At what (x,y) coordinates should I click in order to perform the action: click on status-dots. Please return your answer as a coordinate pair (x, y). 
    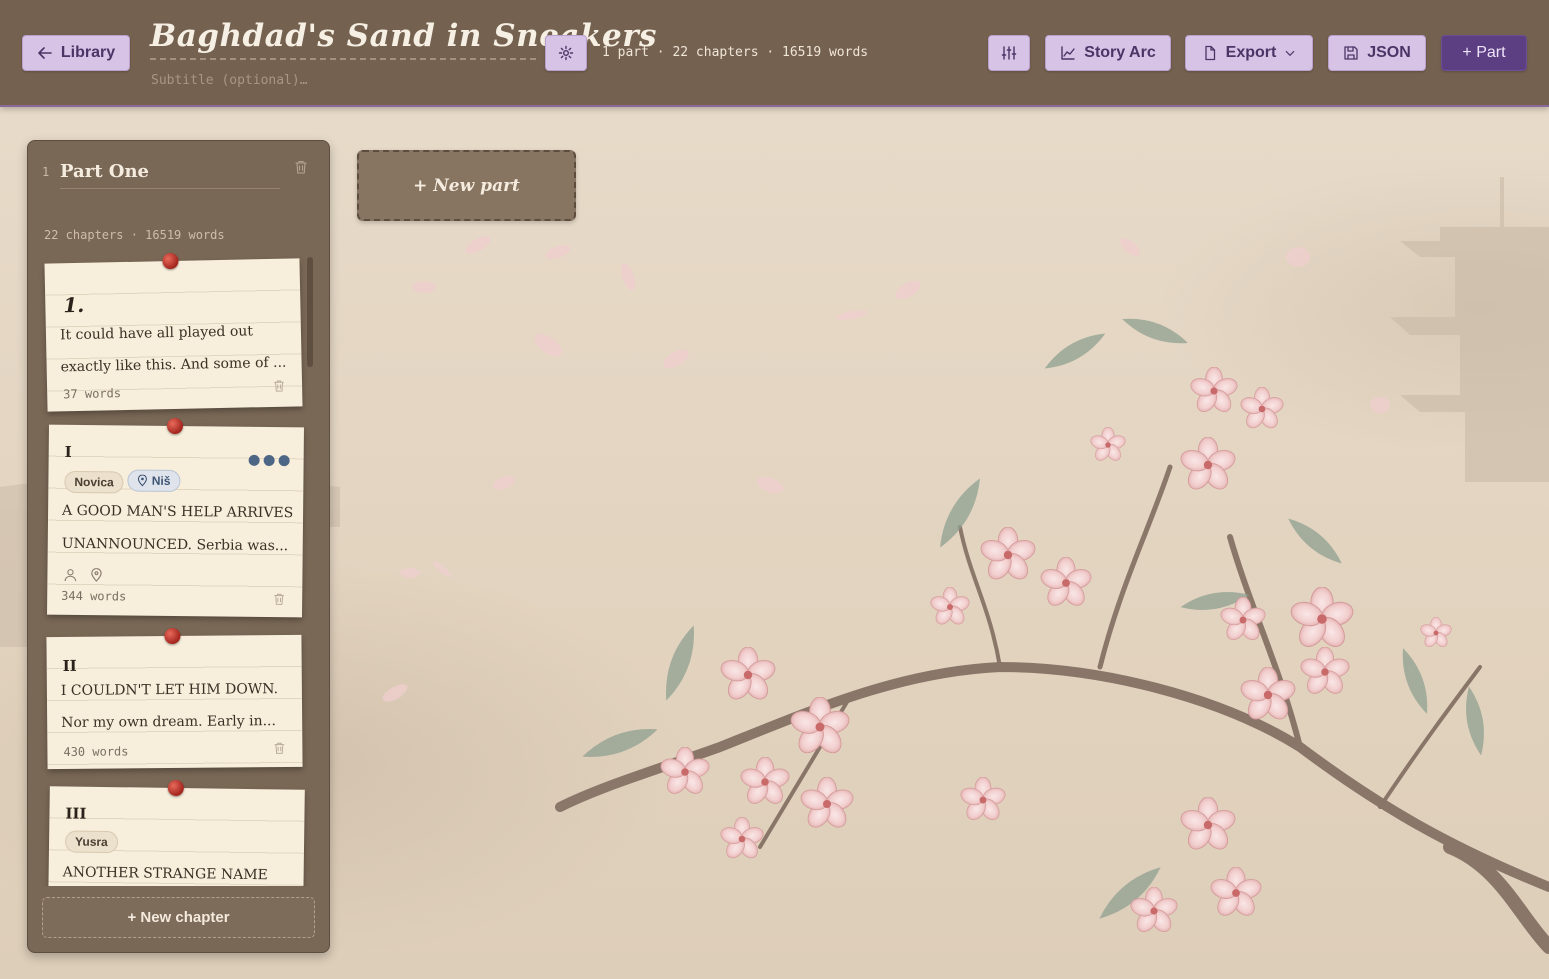
    Looking at the image, I should click on (269, 460).